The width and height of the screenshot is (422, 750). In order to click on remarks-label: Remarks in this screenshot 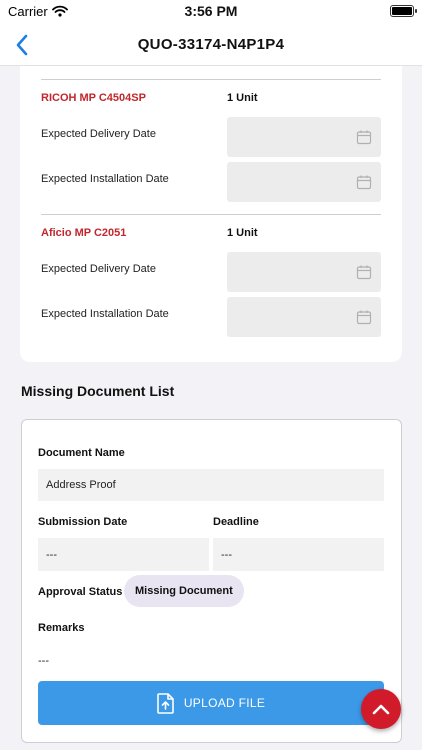, I will do `click(61, 628)`.